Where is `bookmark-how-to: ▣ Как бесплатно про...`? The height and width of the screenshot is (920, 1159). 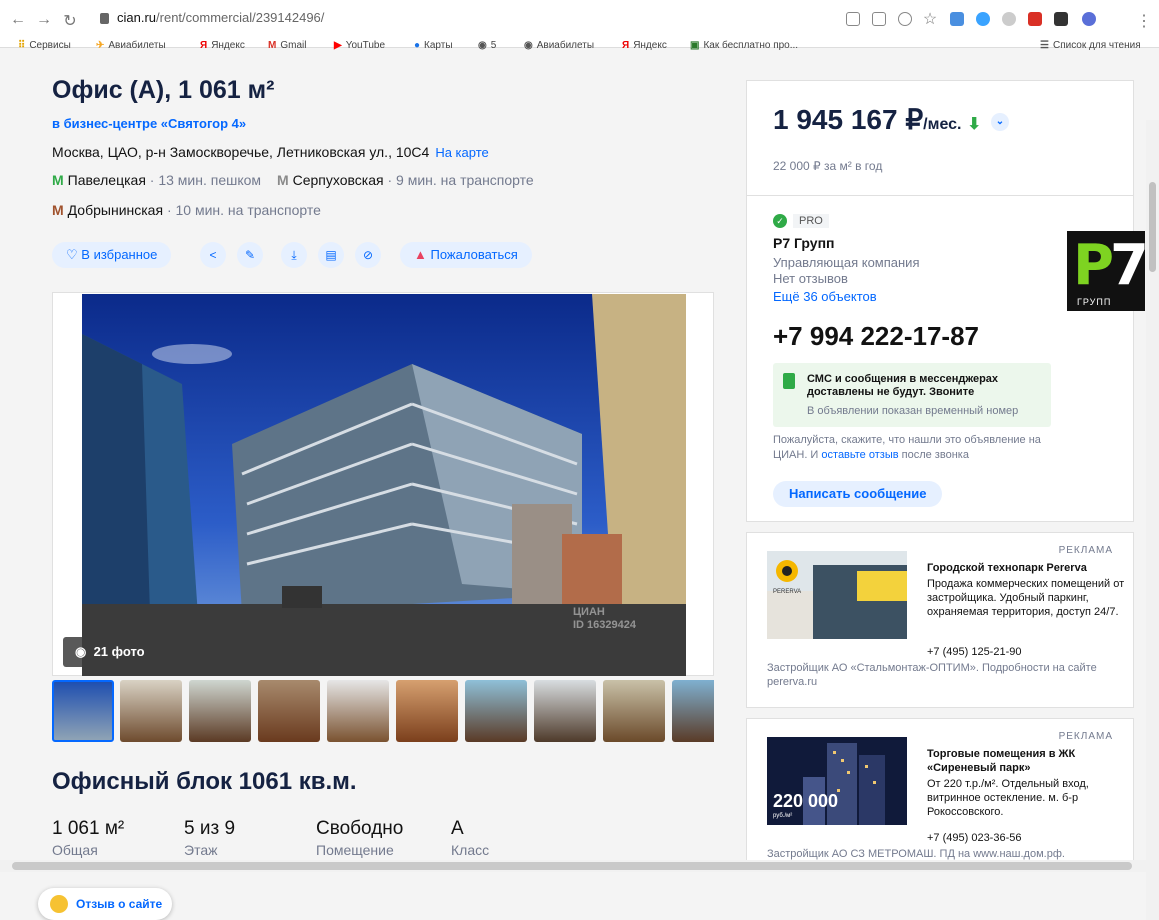 bookmark-how-to: ▣ Как бесплатно про... is located at coordinates (744, 45).